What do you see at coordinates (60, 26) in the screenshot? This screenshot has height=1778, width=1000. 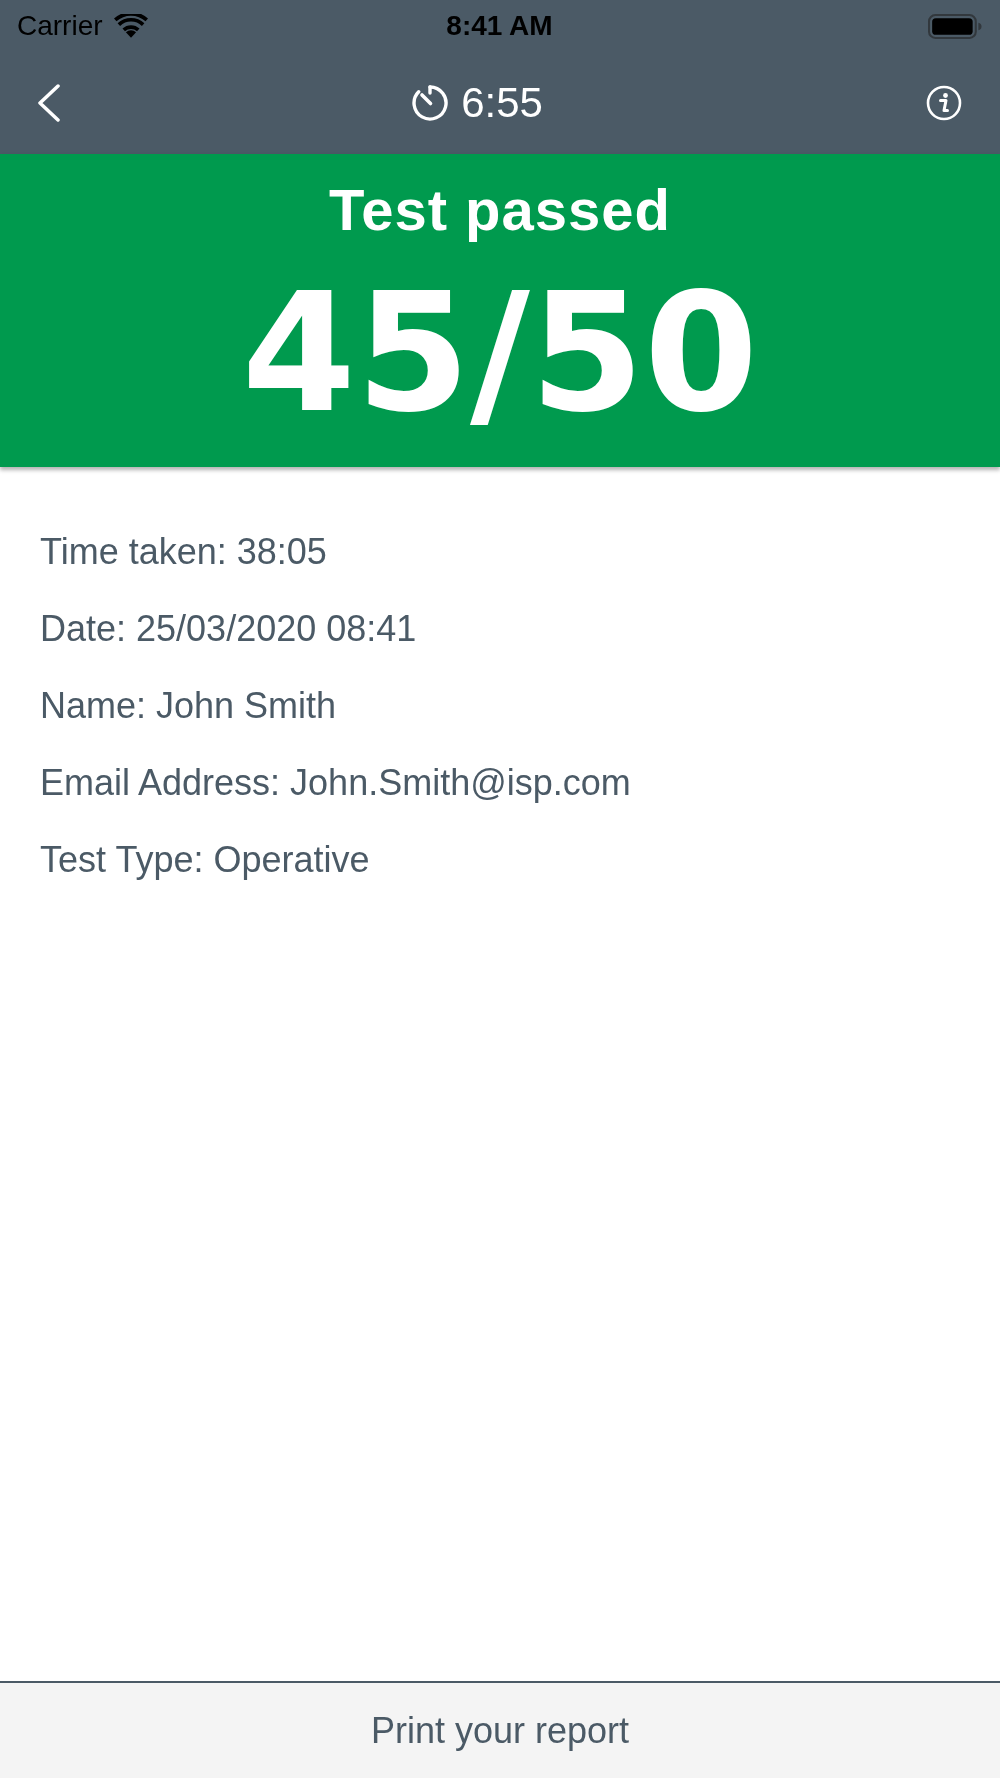 I see `carrier-label: Carrier` at bounding box center [60, 26].